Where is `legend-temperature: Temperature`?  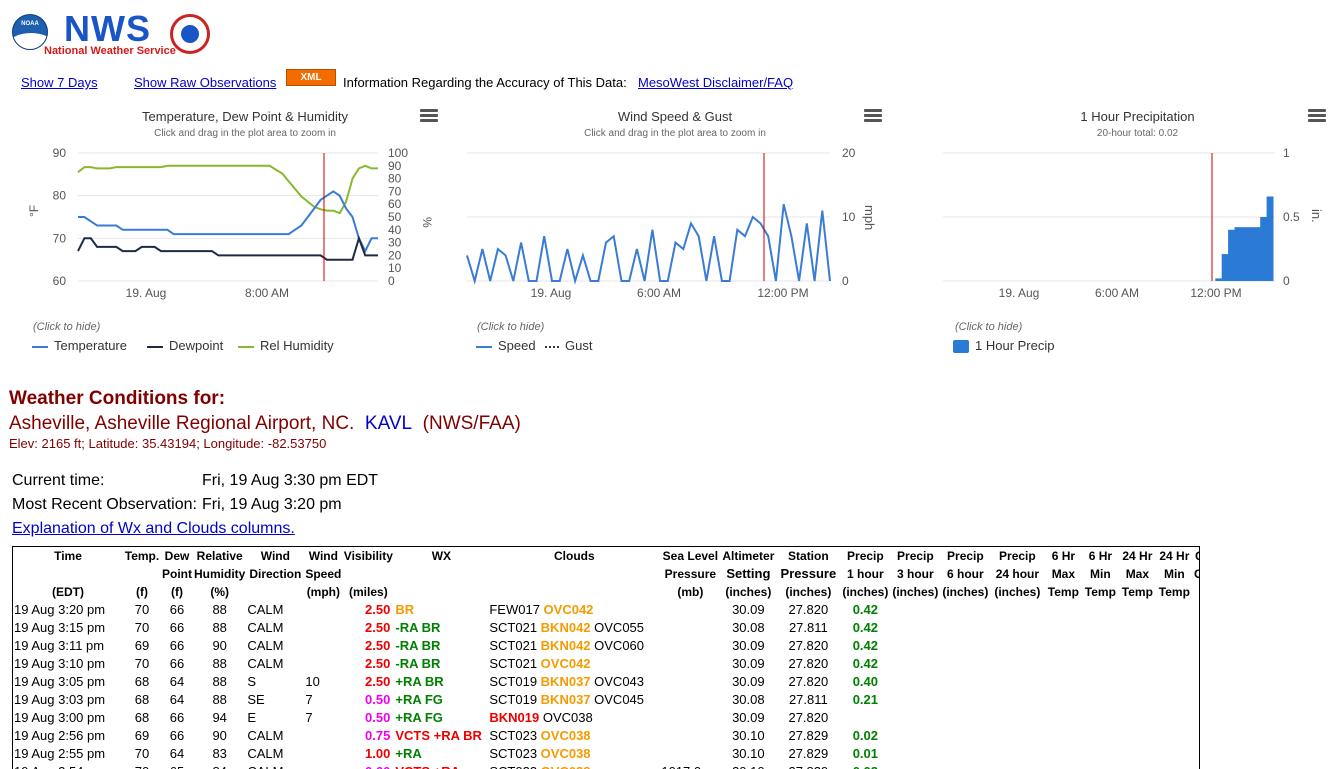
legend-temperature: Temperature is located at coordinates (79, 345).